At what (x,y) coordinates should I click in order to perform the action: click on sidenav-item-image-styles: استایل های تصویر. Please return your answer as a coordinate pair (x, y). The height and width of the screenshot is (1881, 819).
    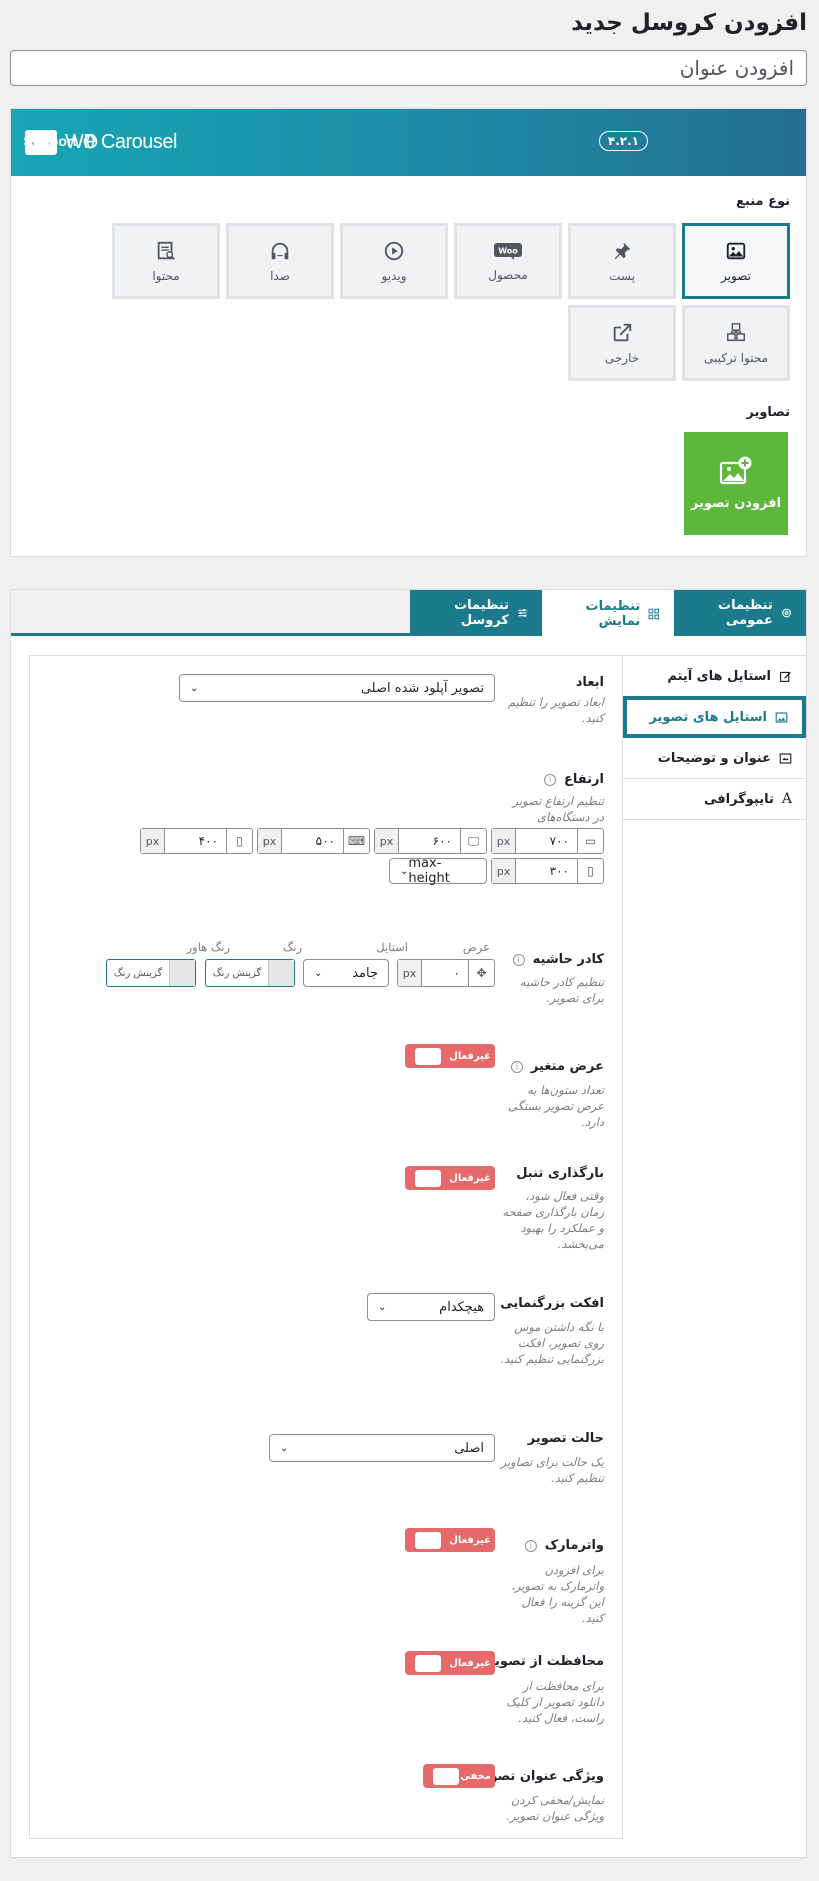
    Looking at the image, I should click on (714, 717).